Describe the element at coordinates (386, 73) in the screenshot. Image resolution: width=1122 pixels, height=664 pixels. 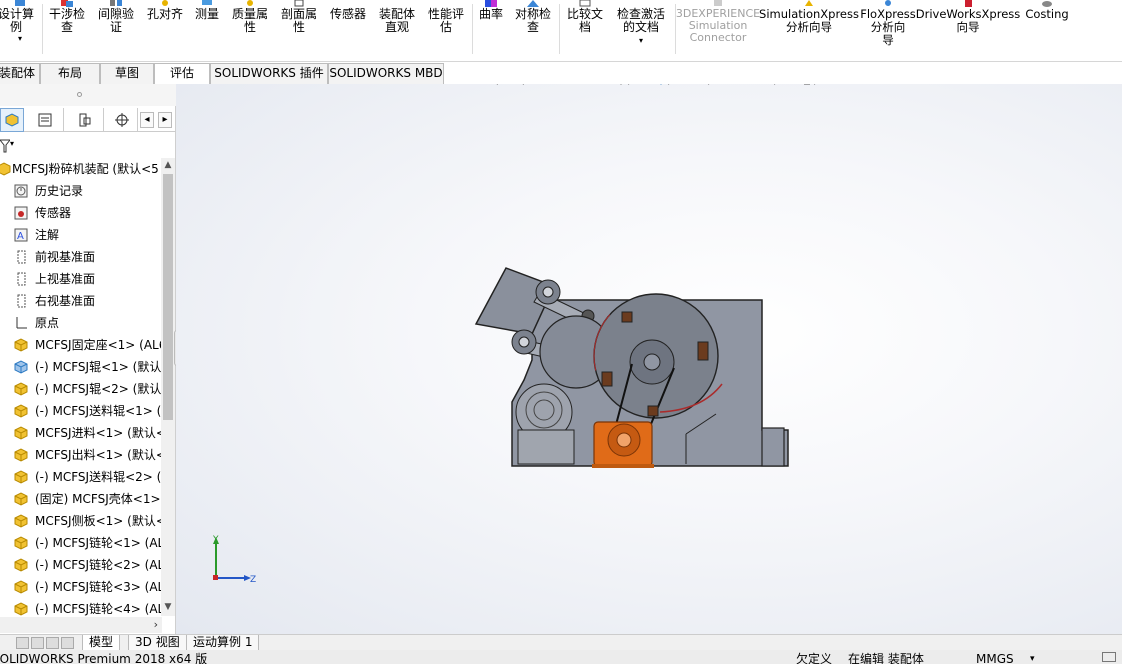
I see `tab-mbd: SOLIDWORKS MBD` at that location.